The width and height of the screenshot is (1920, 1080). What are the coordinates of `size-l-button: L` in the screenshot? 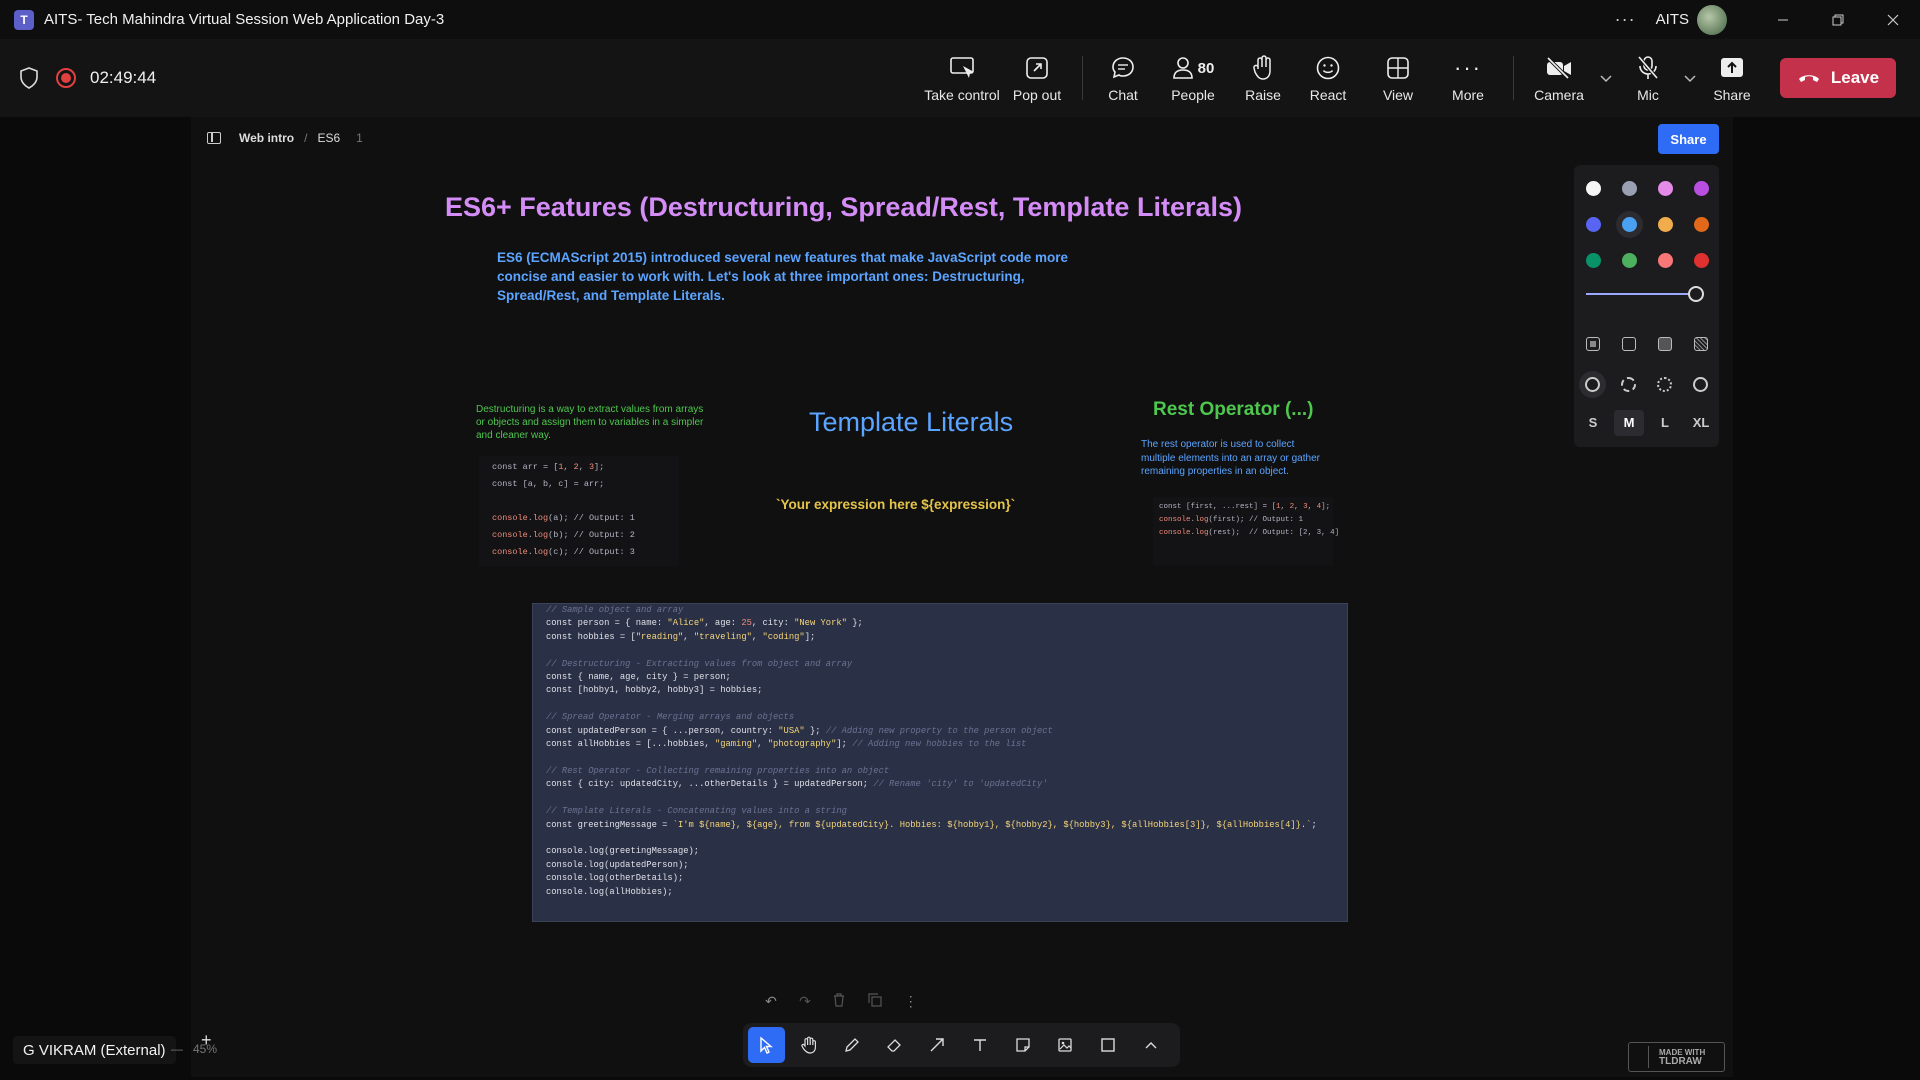 It's located at (1665, 422).